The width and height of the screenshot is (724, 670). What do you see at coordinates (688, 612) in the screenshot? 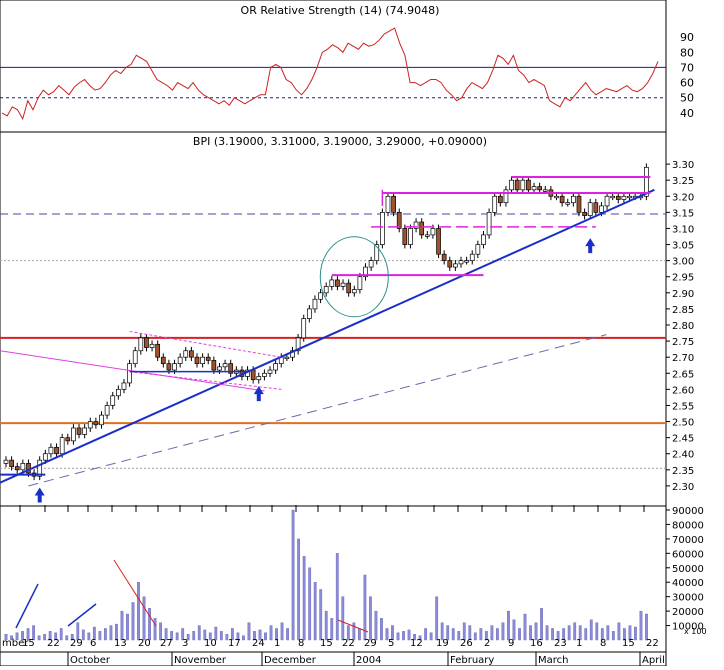
I see `volume-tick-label: 20000` at bounding box center [688, 612].